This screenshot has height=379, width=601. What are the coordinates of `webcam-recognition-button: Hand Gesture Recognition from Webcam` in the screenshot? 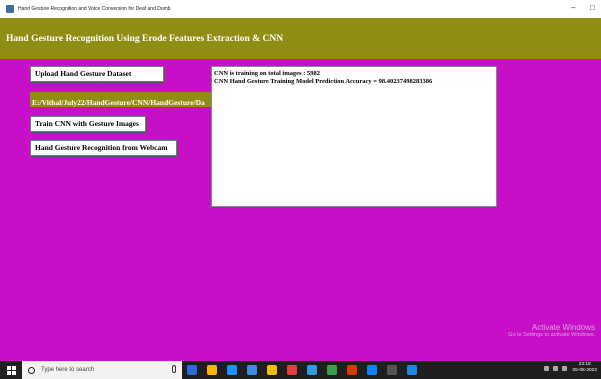 It's located at (103, 148).